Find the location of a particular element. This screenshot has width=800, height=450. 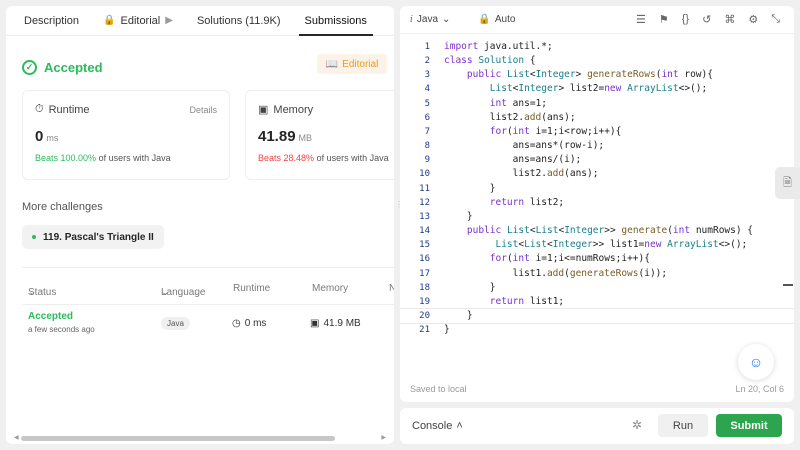

document-icon: 🗎 is located at coordinates (787, 183).